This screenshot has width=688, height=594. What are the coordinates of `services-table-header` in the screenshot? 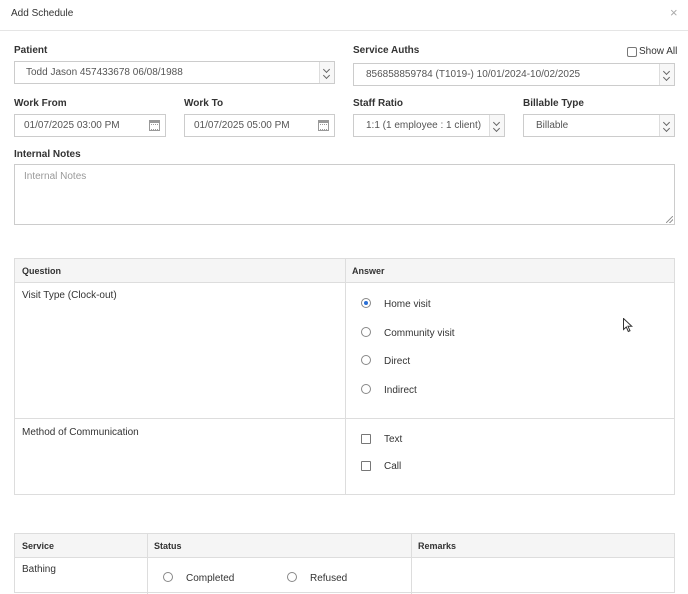 It's located at (344, 545).